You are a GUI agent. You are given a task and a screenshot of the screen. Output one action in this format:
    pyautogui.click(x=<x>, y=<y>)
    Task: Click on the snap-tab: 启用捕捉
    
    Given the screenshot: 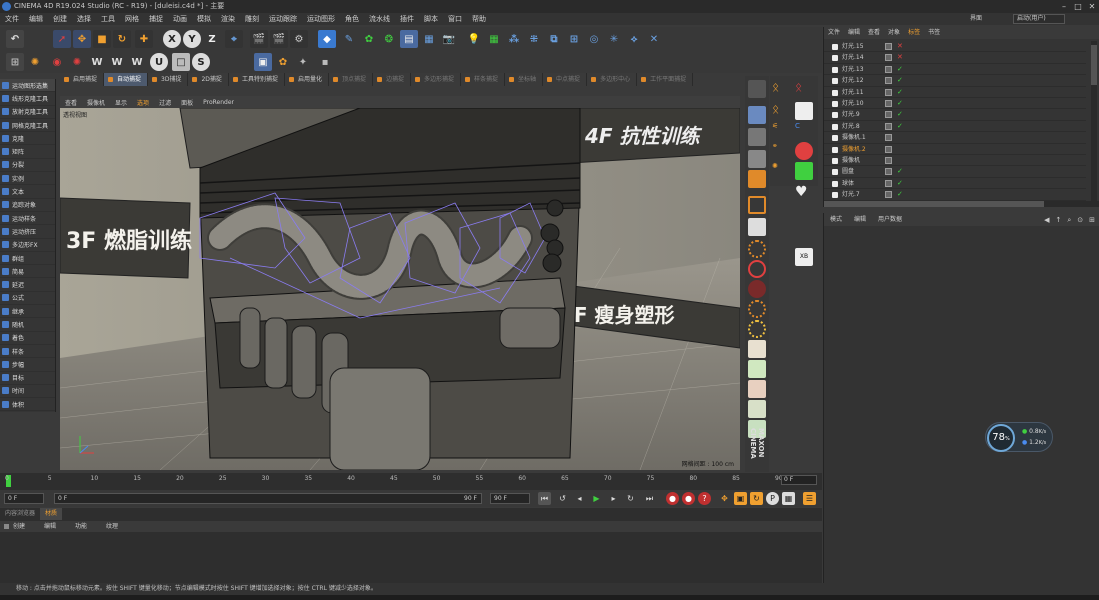 What is the action you would take?
    pyautogui.click(x=82, y=79)
    